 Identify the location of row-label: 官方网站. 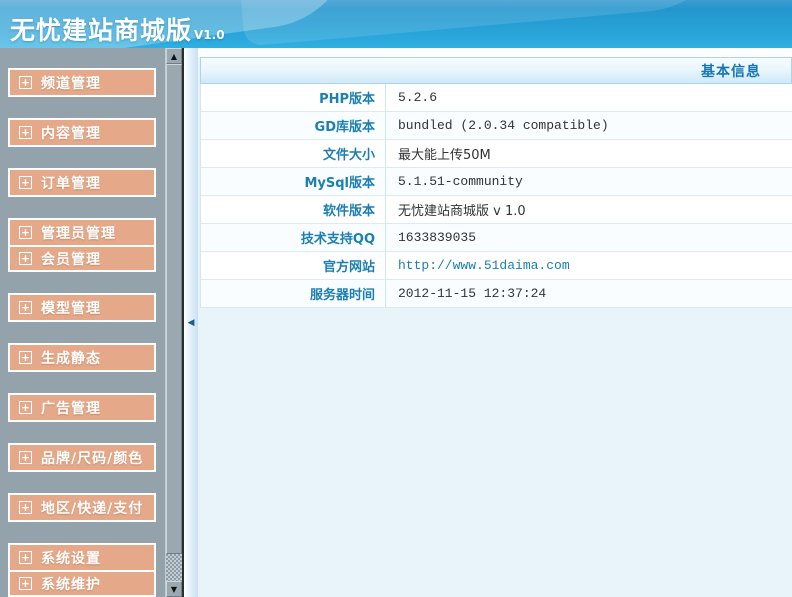
(293, 265).